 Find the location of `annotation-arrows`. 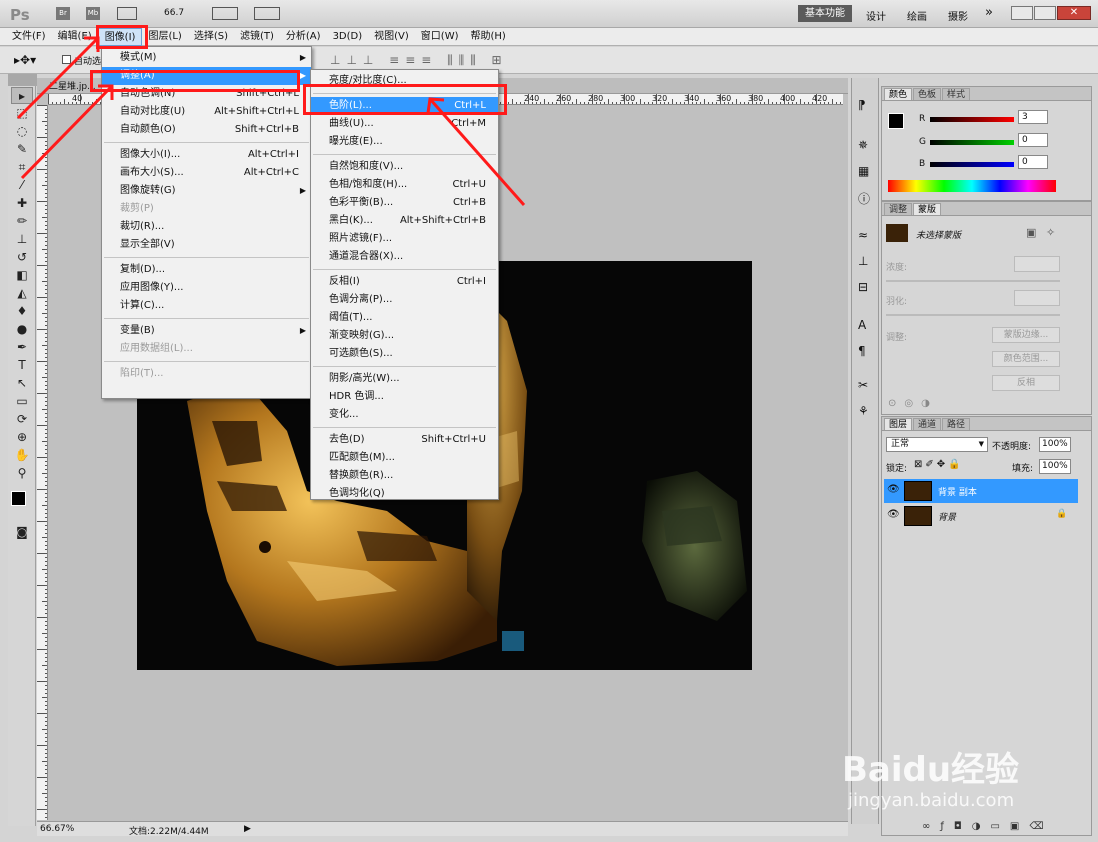

annotation-arrows is located at coordinates (271, 121).